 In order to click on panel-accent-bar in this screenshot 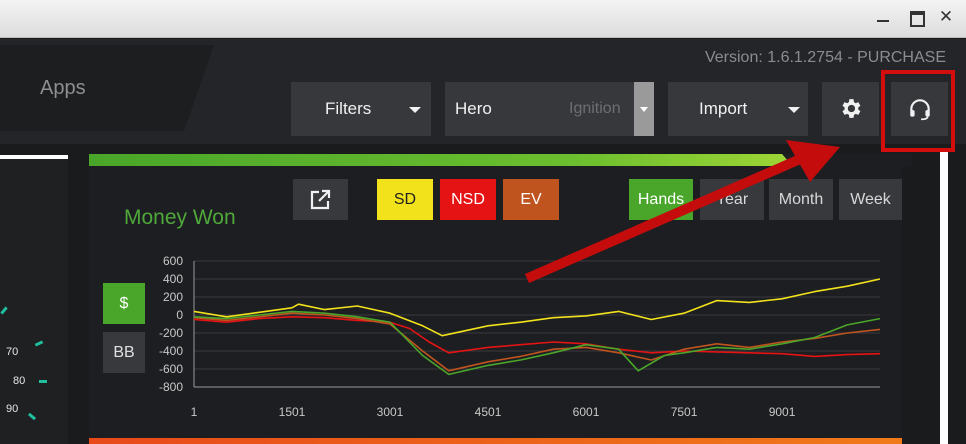, I will do `click(495, 160)`.